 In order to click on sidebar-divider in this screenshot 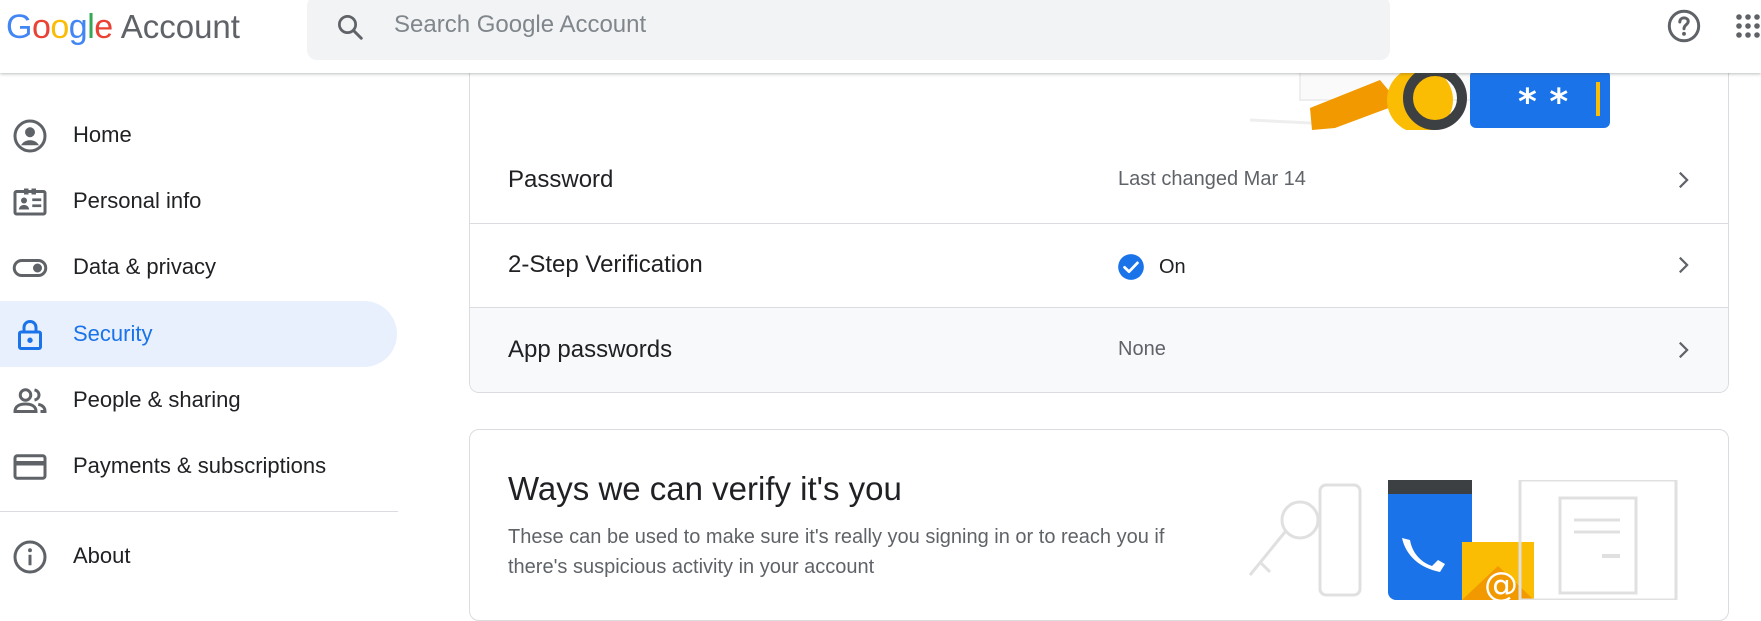, I will do `click(199, 511)`.